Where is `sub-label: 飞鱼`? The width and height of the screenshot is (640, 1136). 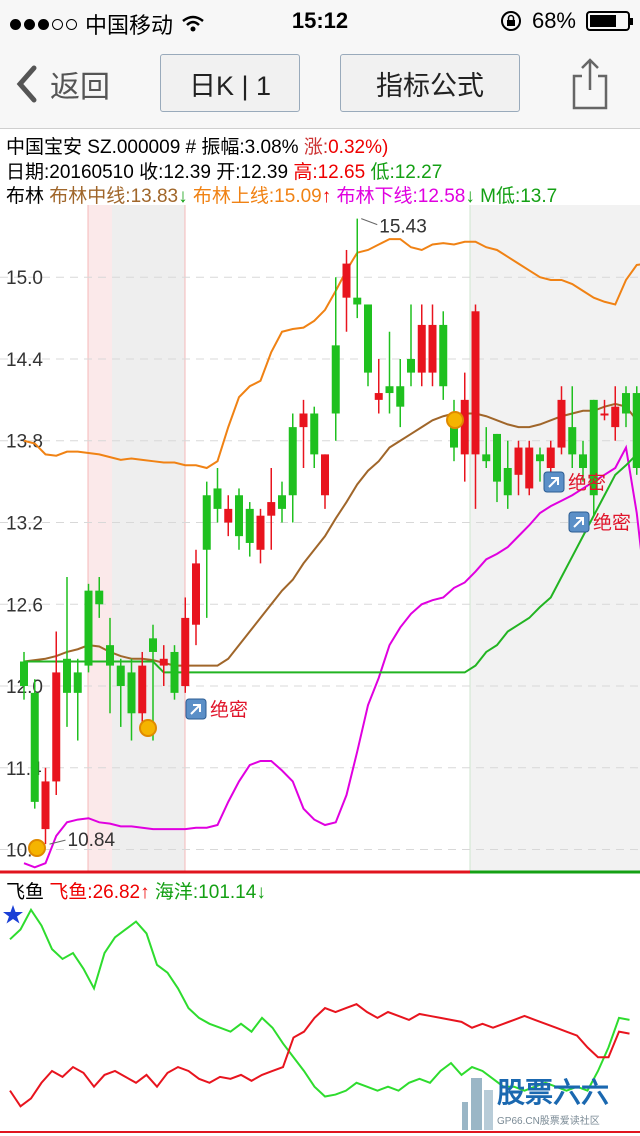 sub-label: 飞鱼 is located at coordinates (25, 892).